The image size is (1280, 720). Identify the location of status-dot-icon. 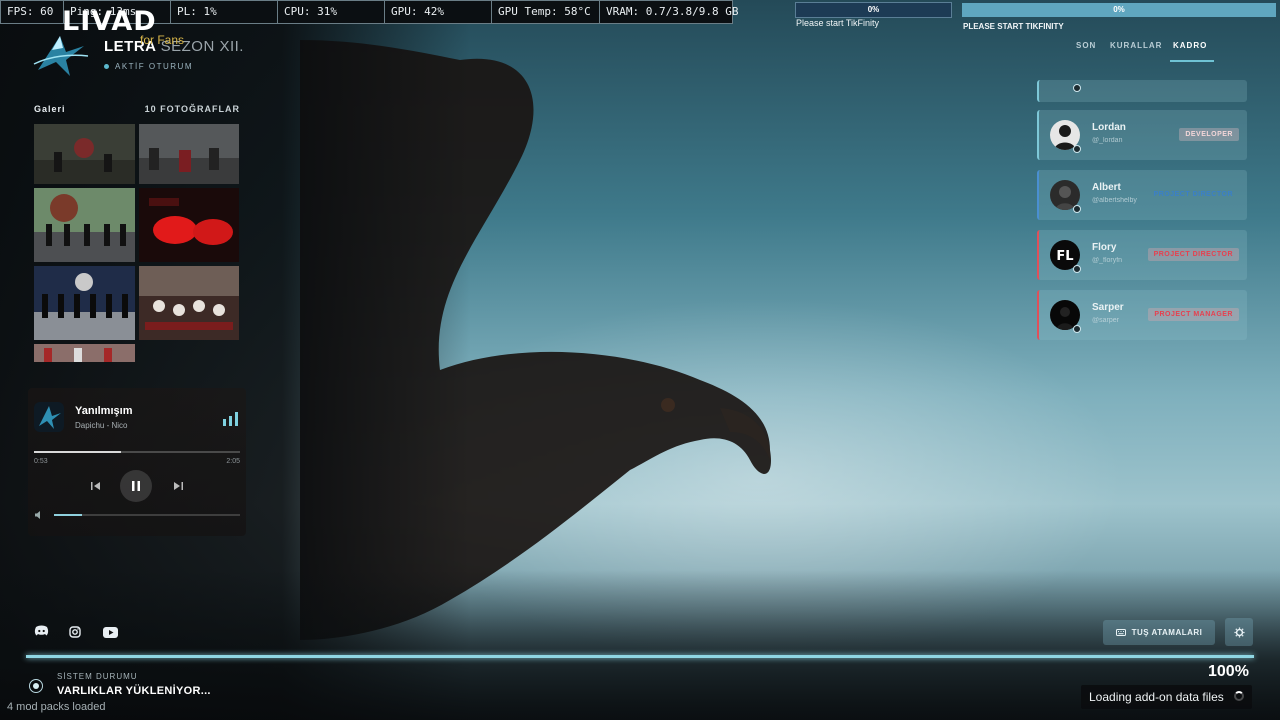
(106, 67).